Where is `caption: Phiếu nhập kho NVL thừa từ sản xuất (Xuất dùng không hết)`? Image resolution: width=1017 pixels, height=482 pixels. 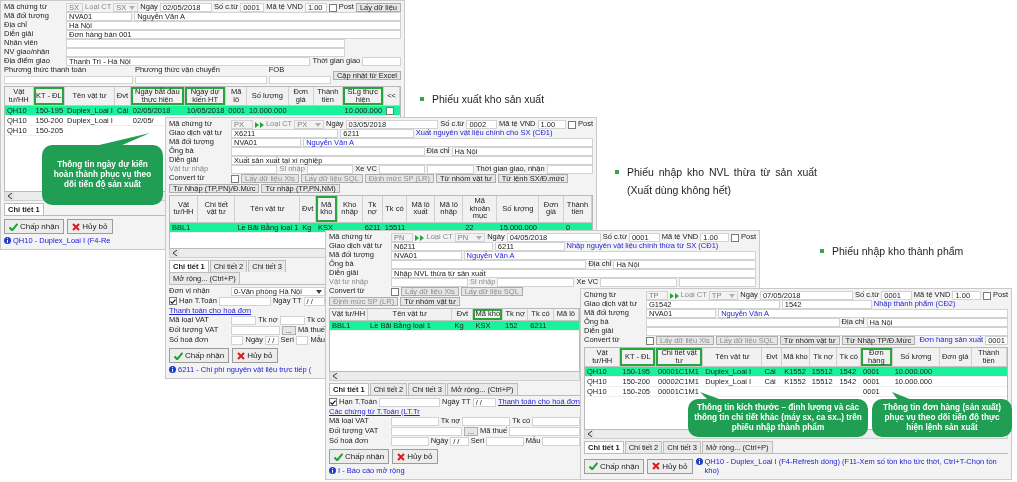 caption: Phiếu nhập kho NVL thừa từ sản xuất (Xuất dùng không hết) is located at coordinates (722, 182).